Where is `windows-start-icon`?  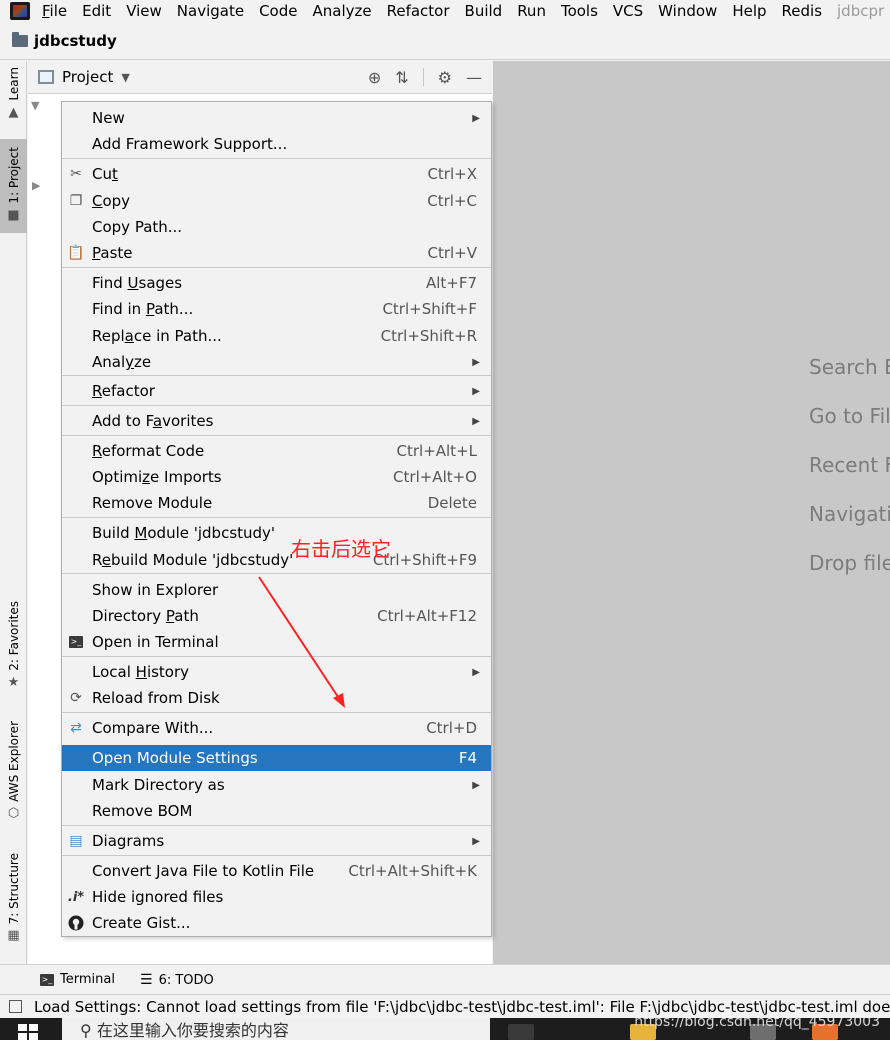 windows-start-icon is located at coordinates (28, 1032).